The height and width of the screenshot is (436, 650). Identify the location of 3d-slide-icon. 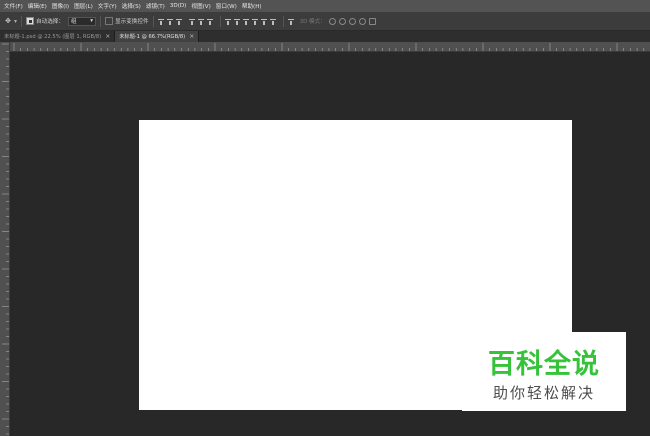
(362, 21).